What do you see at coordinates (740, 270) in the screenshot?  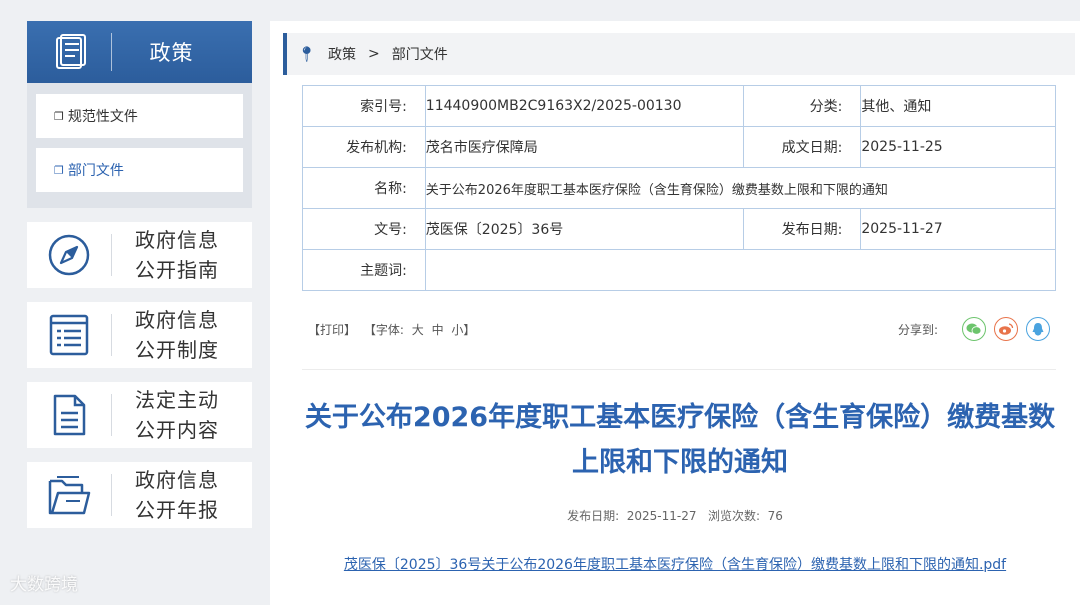 I see `subject-value` at bounding box center [740, 270].